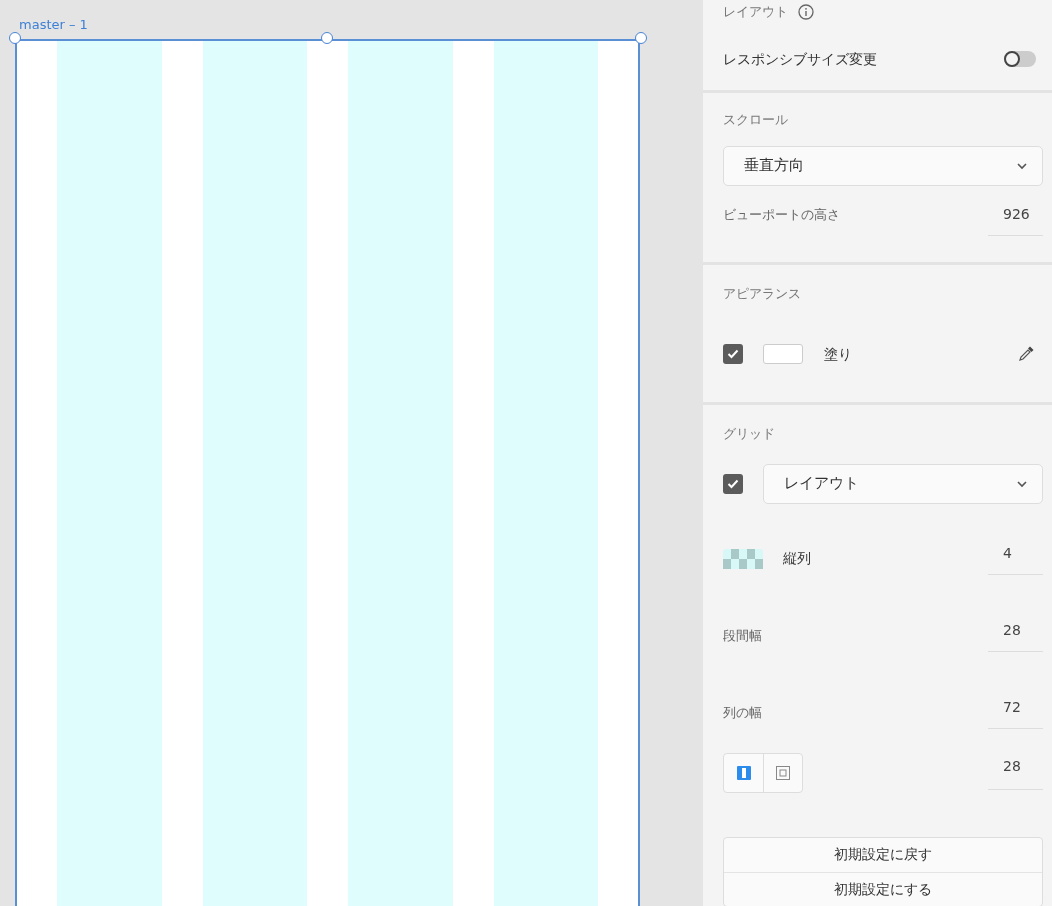 This screenshot has height=906, width=1052. What do you see at coordinates (756, 120) in the screenshot?
I see `section-title: スクロール` at bounding box center [756, 120].